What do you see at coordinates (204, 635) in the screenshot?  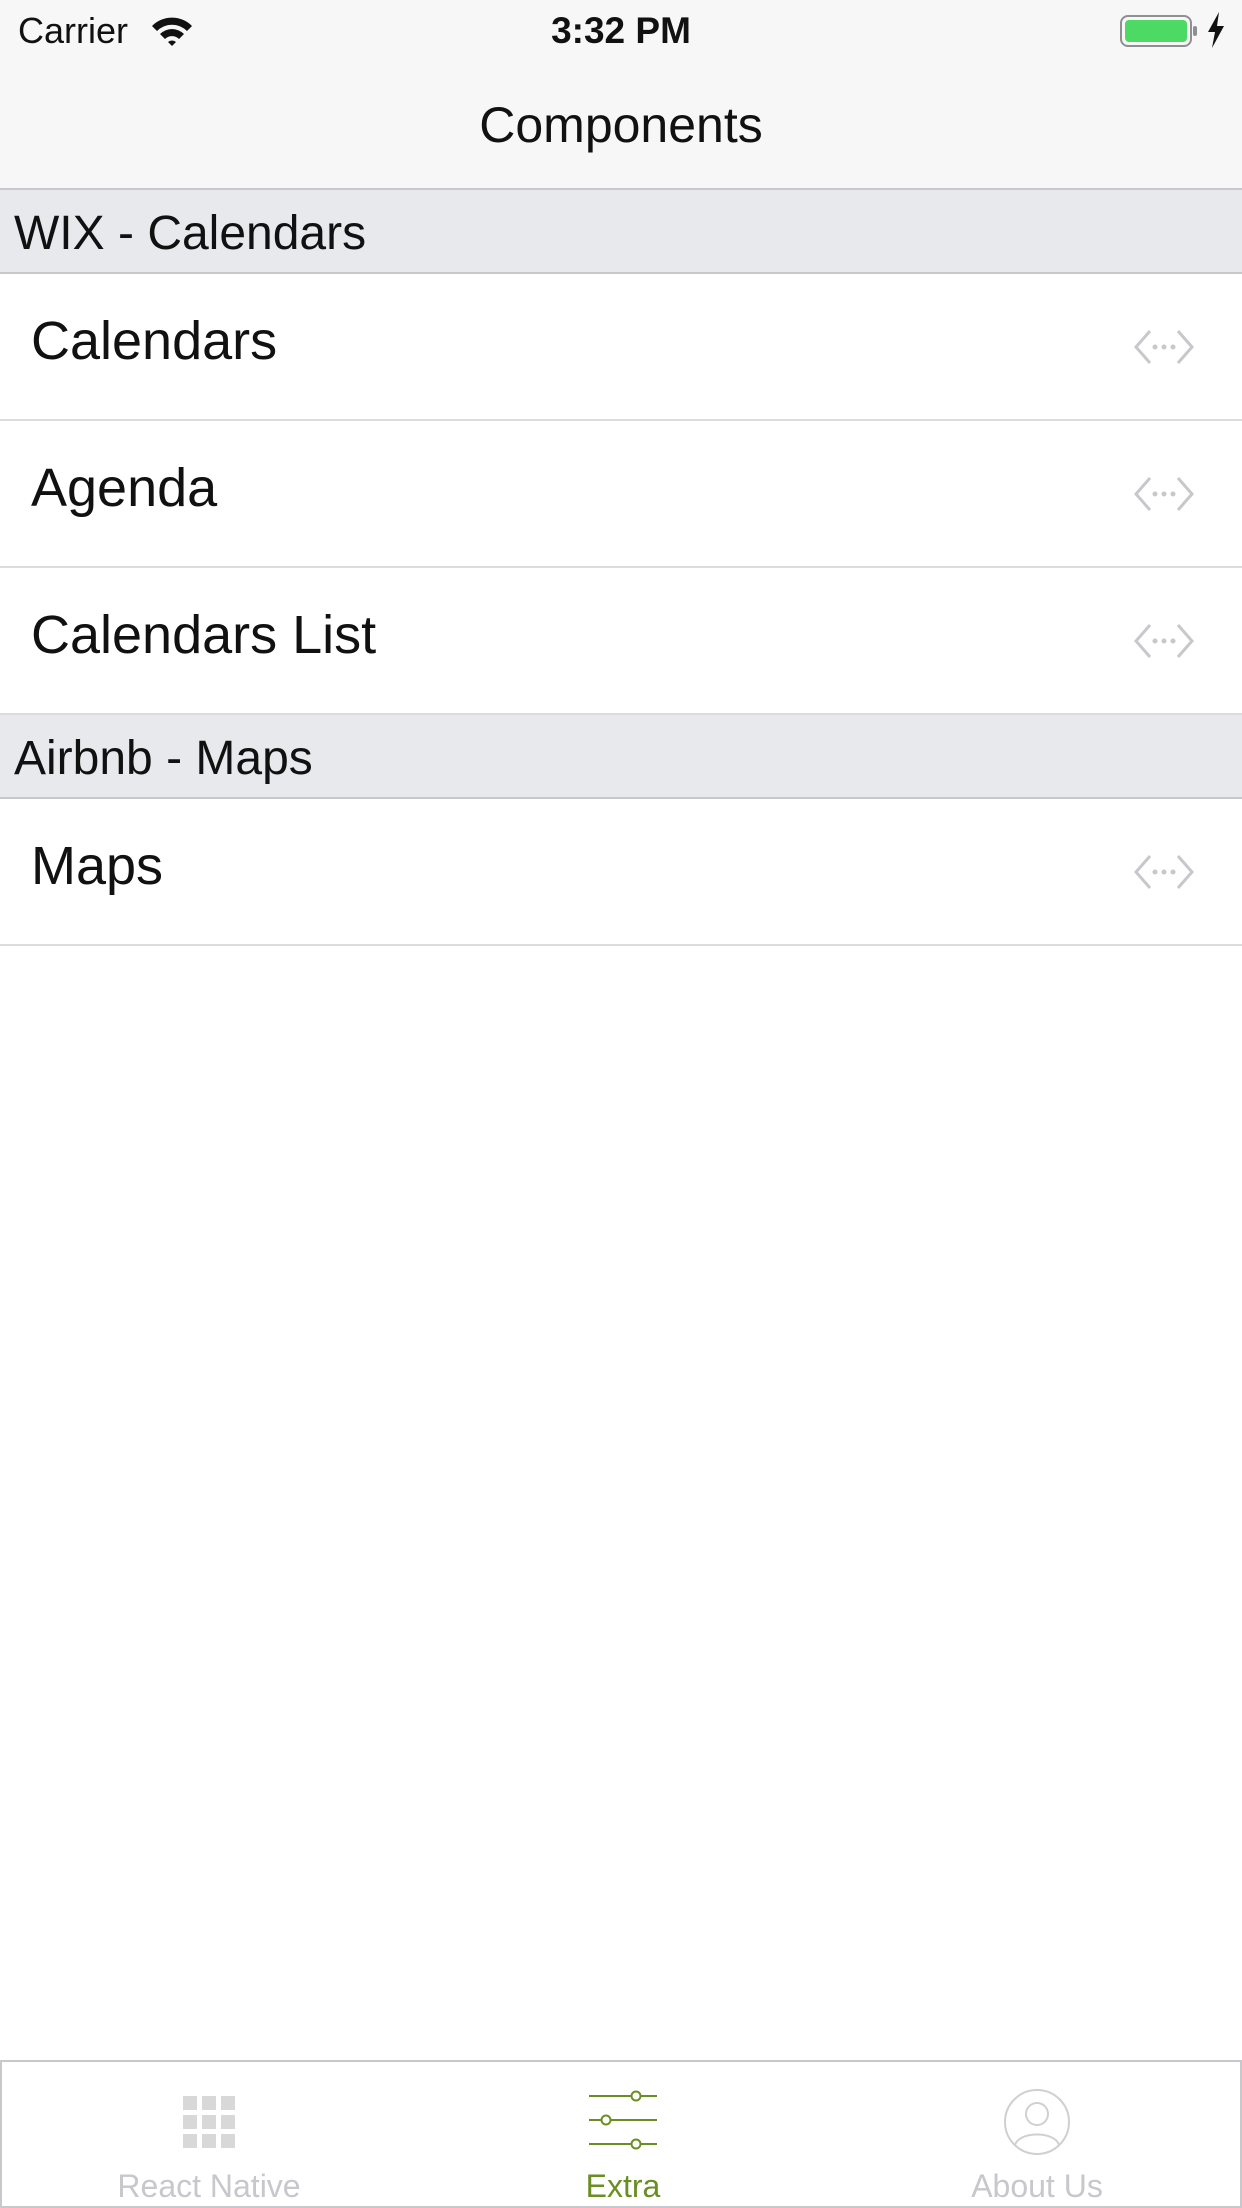 I see `list-item-label: Calendars List` at bounding box center [204, 635].